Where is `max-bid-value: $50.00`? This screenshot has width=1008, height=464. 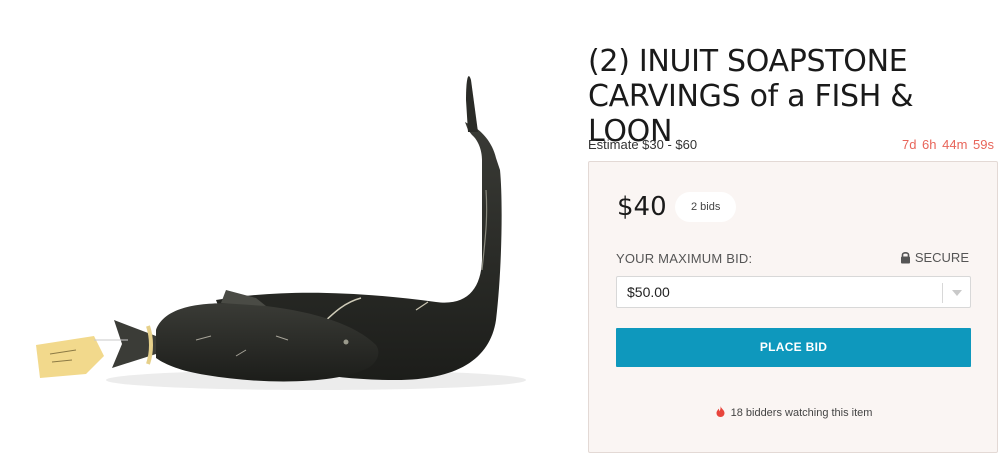 max-bid-value: $50.00 is located at coordinates (648, 292).